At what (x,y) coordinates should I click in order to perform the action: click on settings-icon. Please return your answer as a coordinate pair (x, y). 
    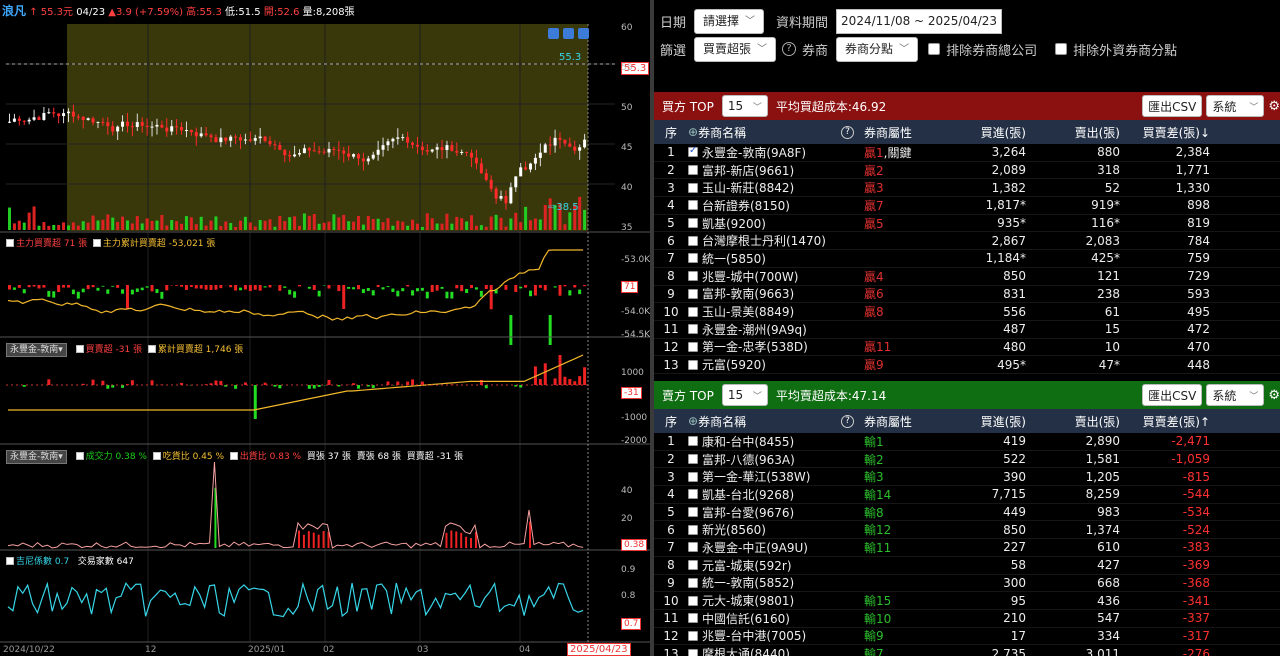
    Looking at the image, I should click on (568, 33).